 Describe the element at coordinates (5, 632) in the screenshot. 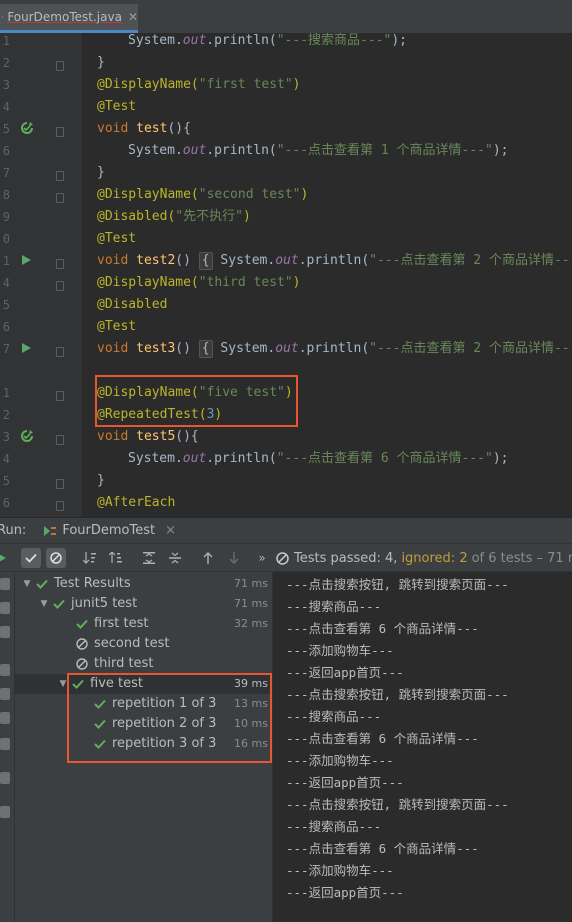

I see `wrench-icon` at that location.